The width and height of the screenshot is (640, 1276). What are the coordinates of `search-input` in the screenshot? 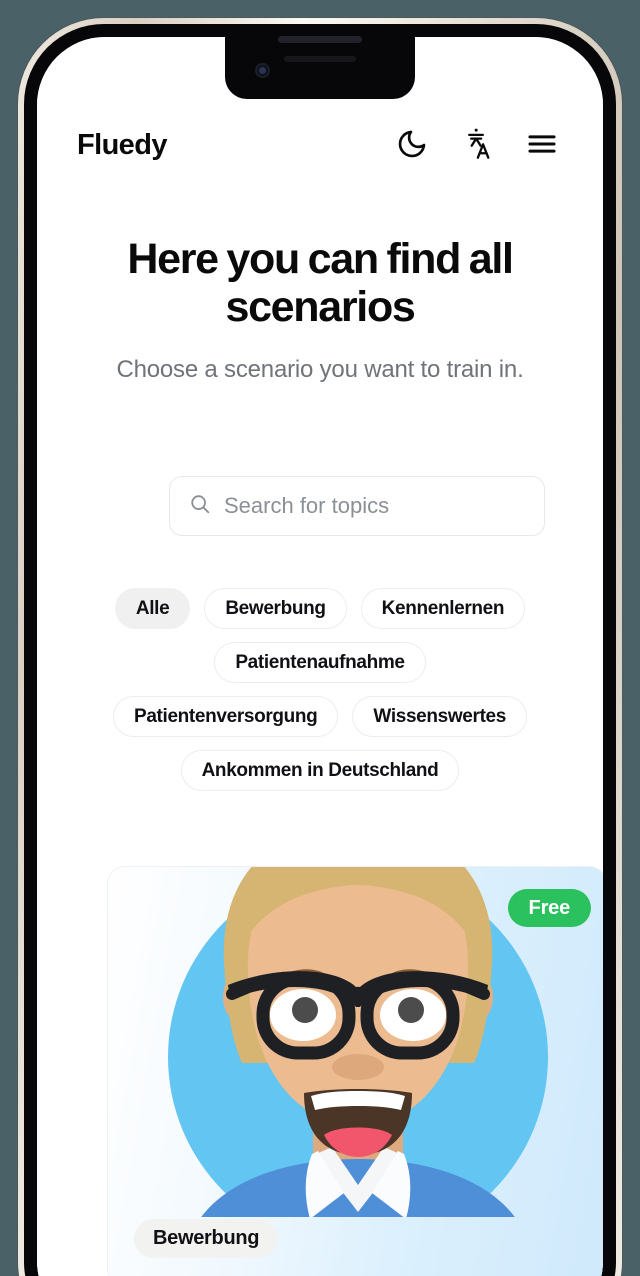 It's located at (374, 506).